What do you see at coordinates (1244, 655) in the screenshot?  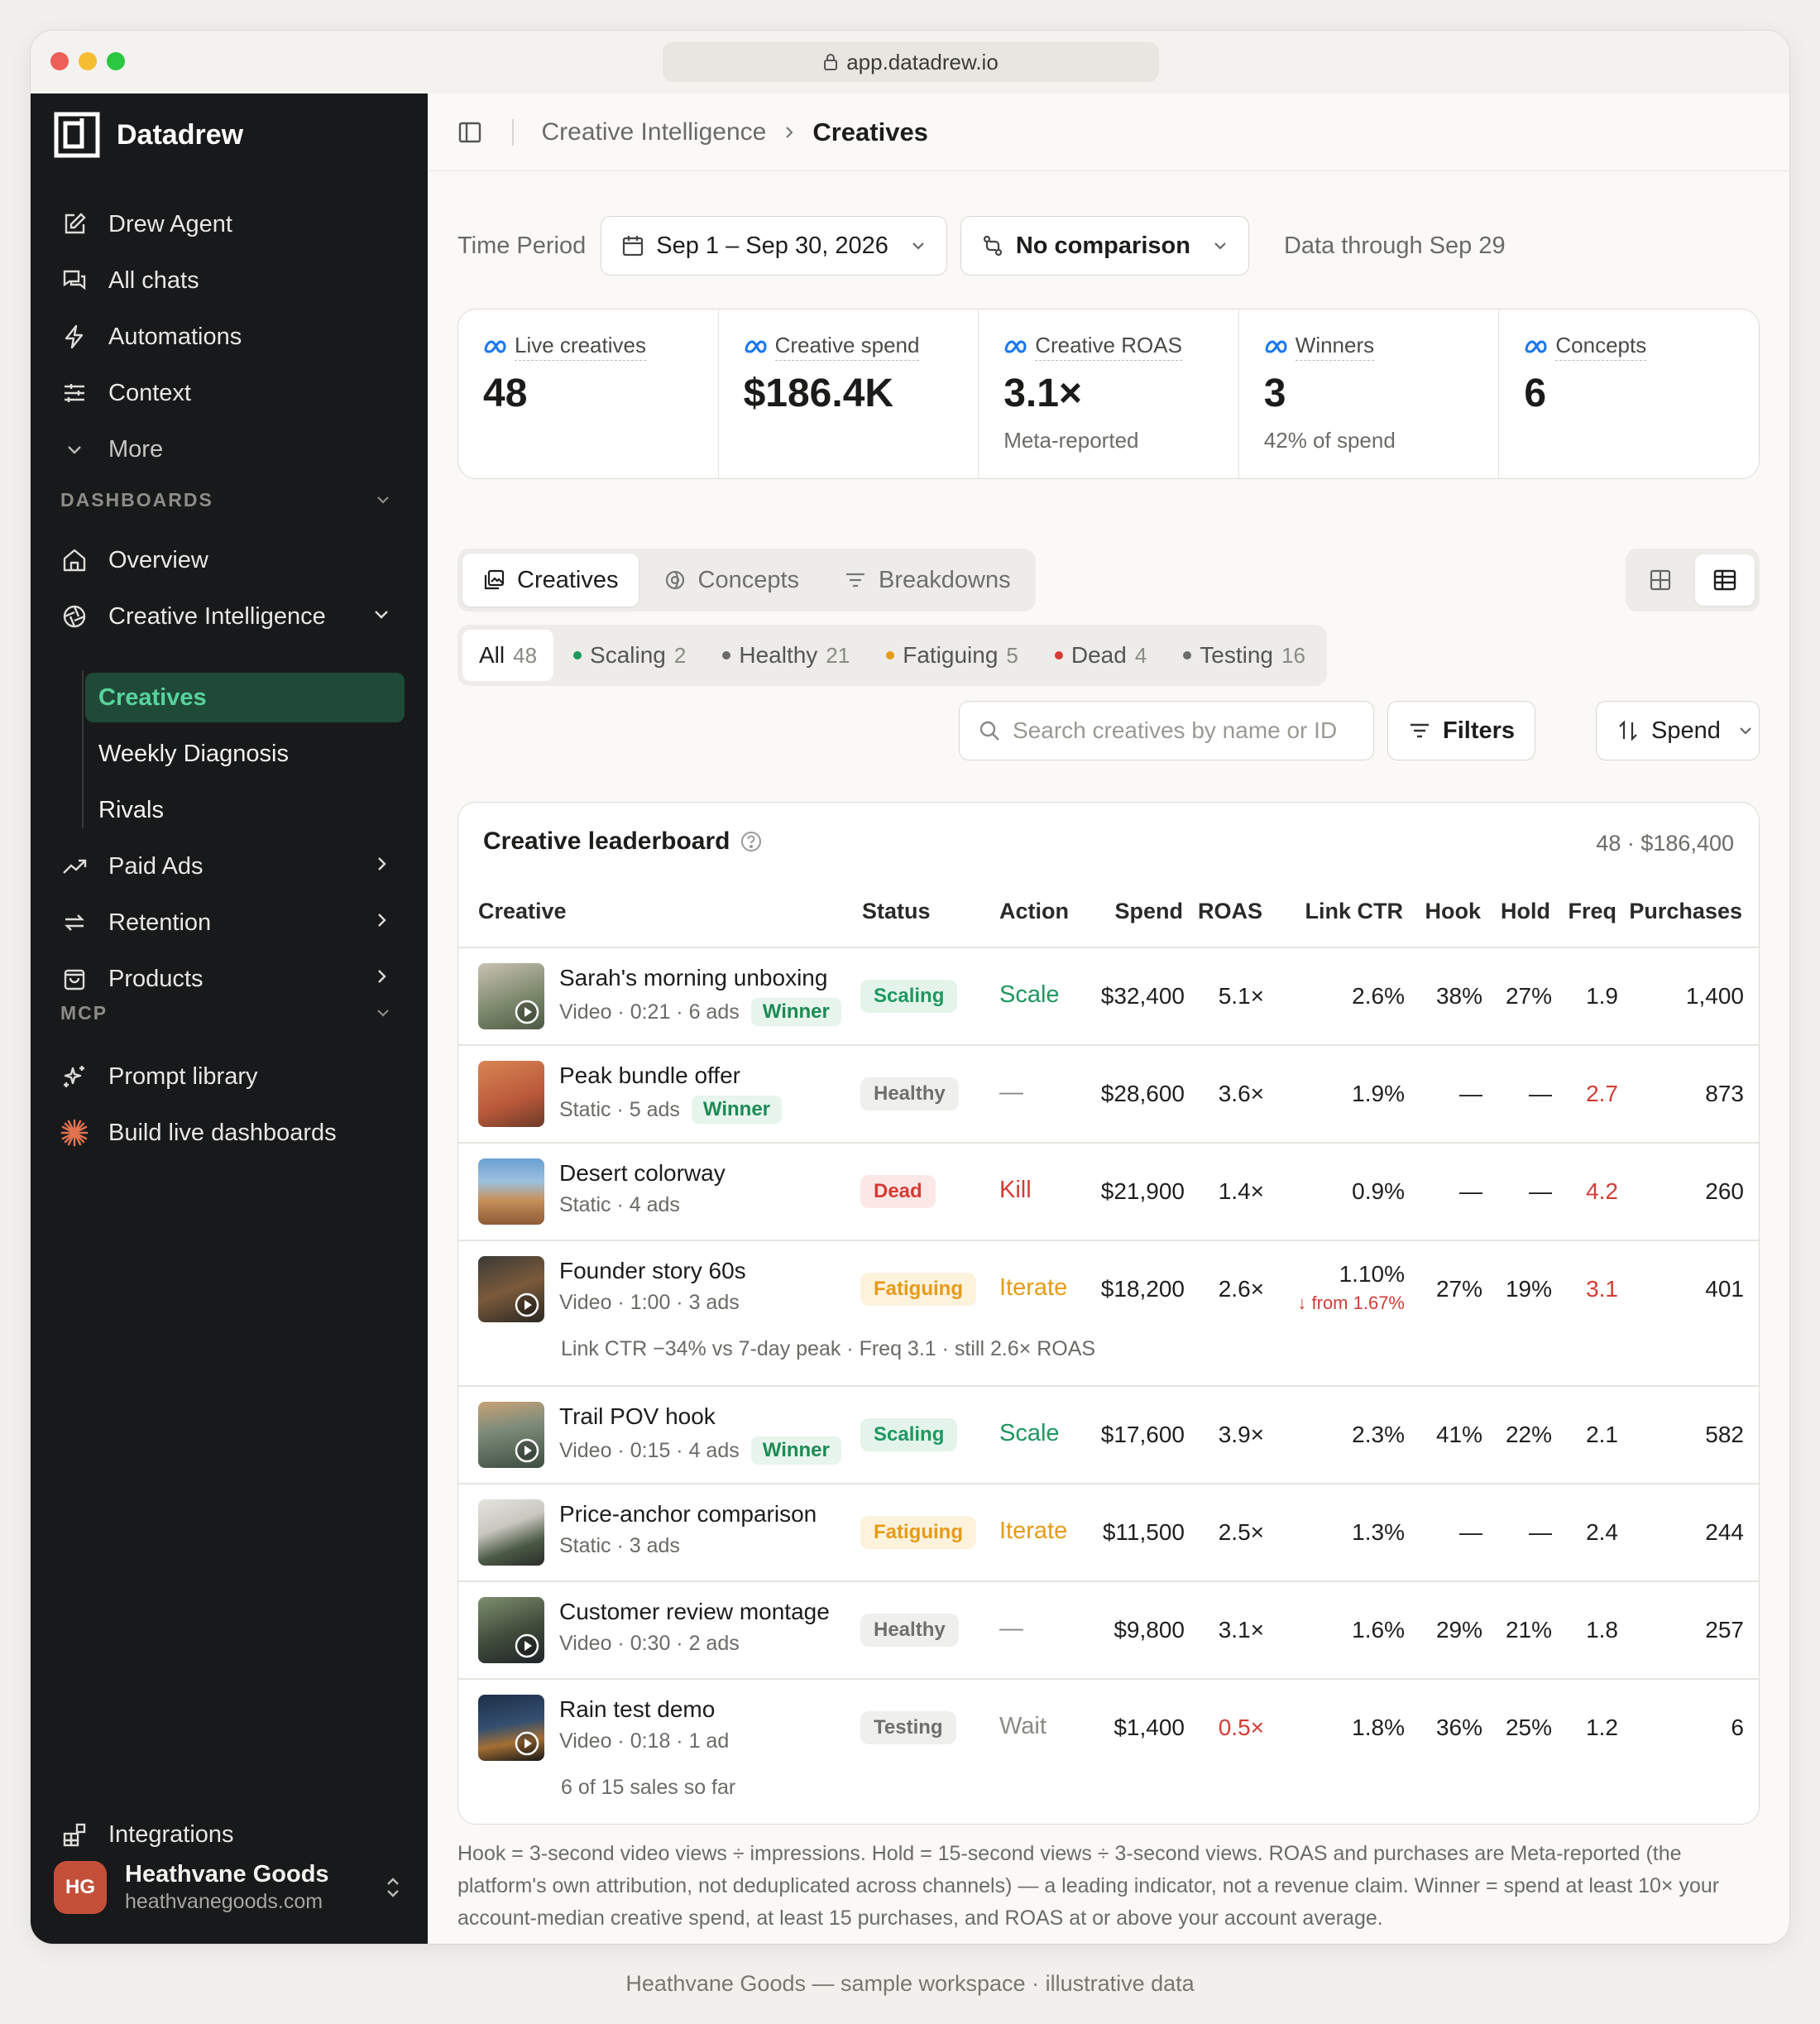 I see `chip-testing: Testing 16` at bounding box center [1244, 655].